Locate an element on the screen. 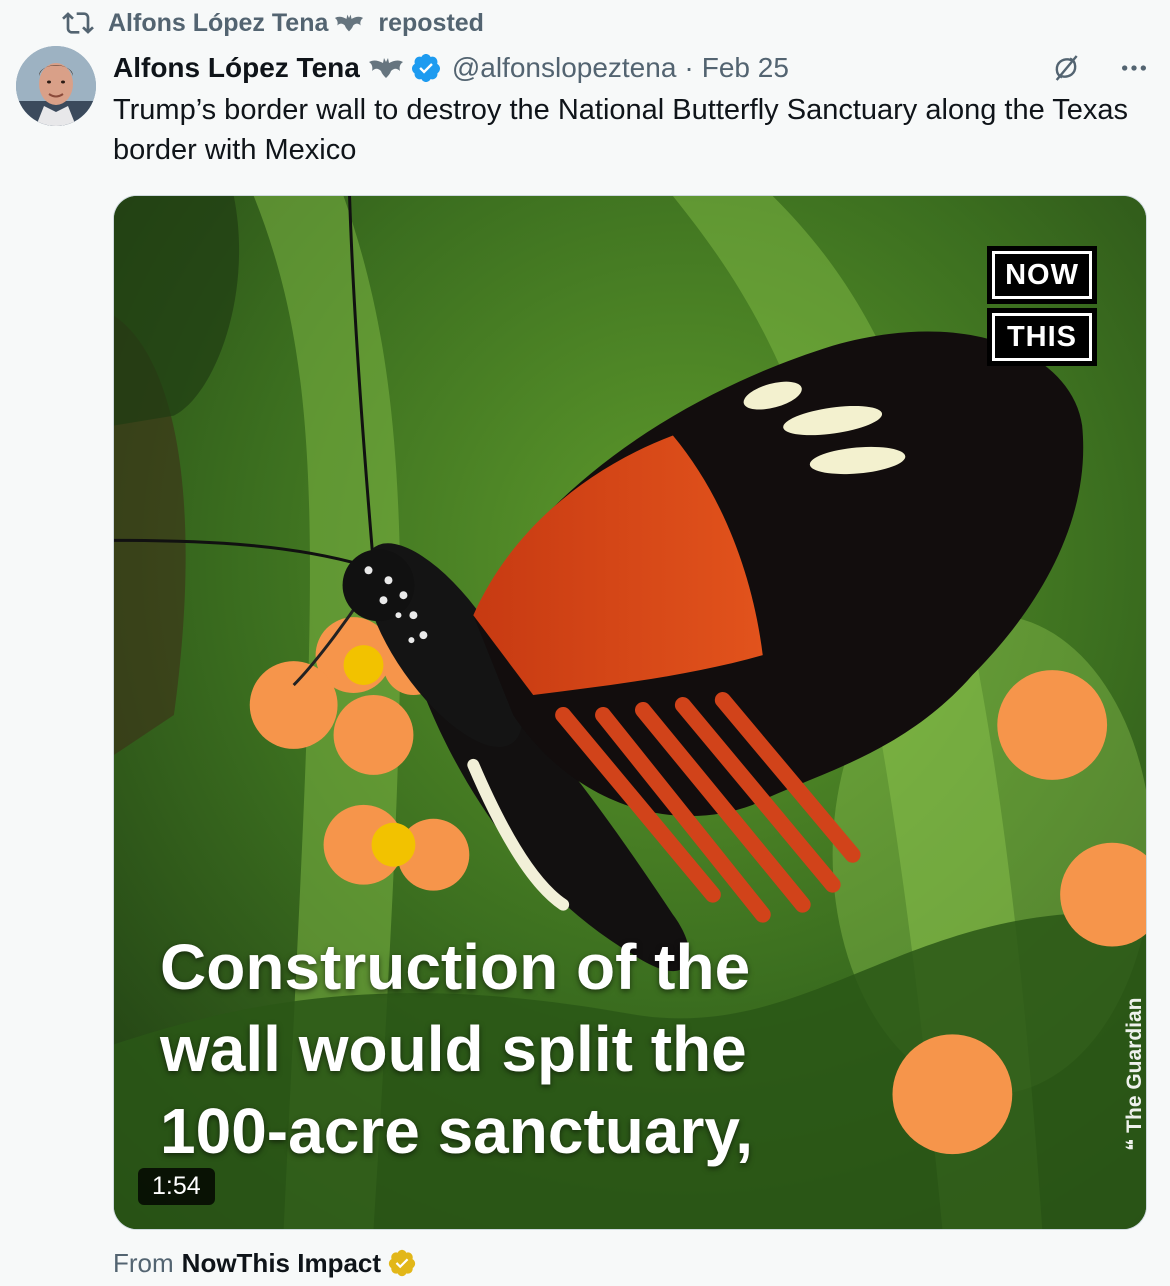 The width and height of the screenshot is (1170, 1286). tweet-date: Feb 25 is located at coordinates (745, 68).